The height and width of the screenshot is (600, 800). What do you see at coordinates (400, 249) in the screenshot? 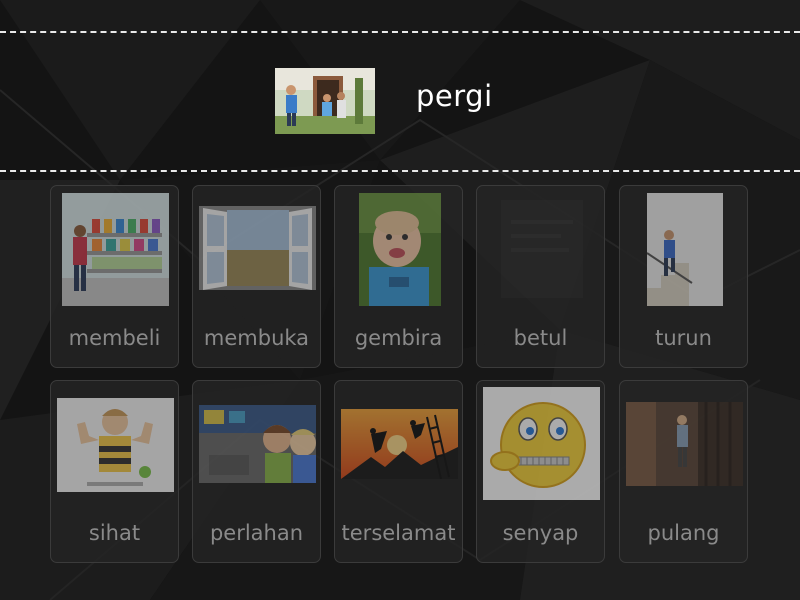
I see `happy-baby-image` at bounding box center [400, 249].